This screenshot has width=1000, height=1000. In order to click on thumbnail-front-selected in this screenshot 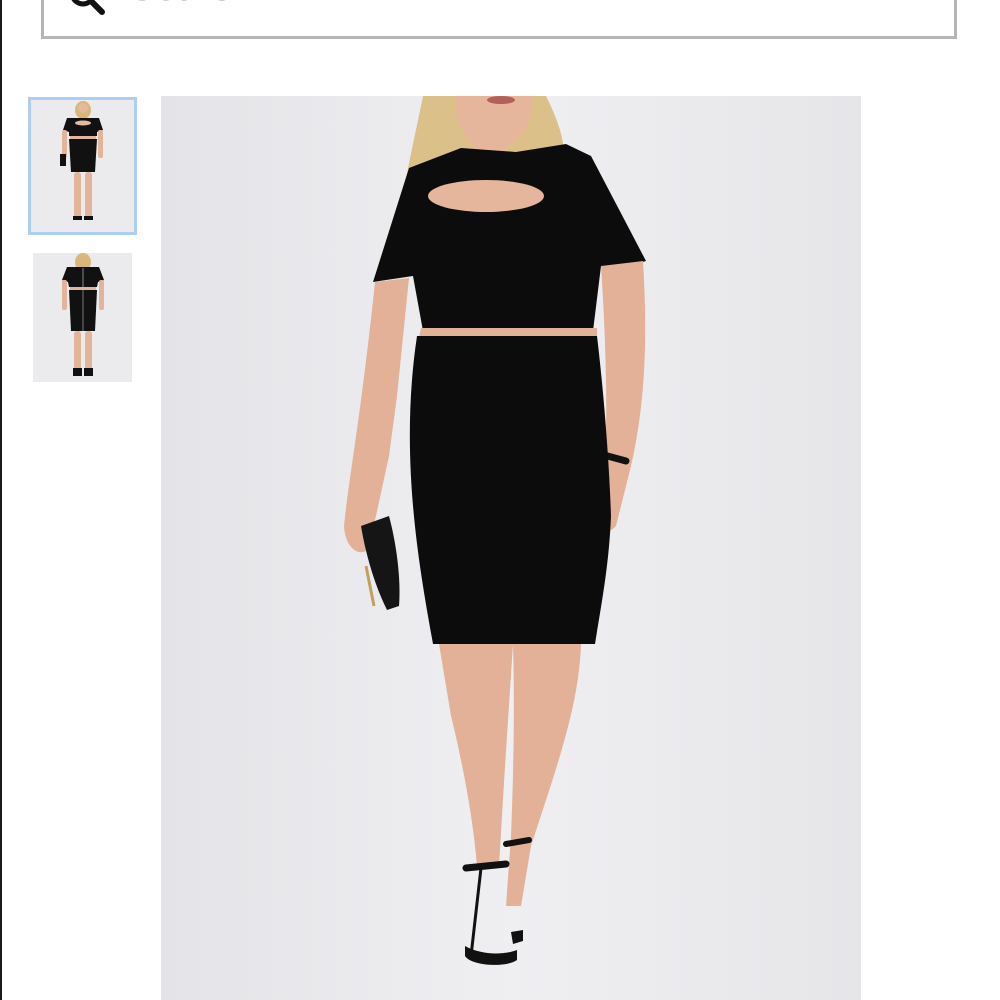, I will do `click(82, 166)`.